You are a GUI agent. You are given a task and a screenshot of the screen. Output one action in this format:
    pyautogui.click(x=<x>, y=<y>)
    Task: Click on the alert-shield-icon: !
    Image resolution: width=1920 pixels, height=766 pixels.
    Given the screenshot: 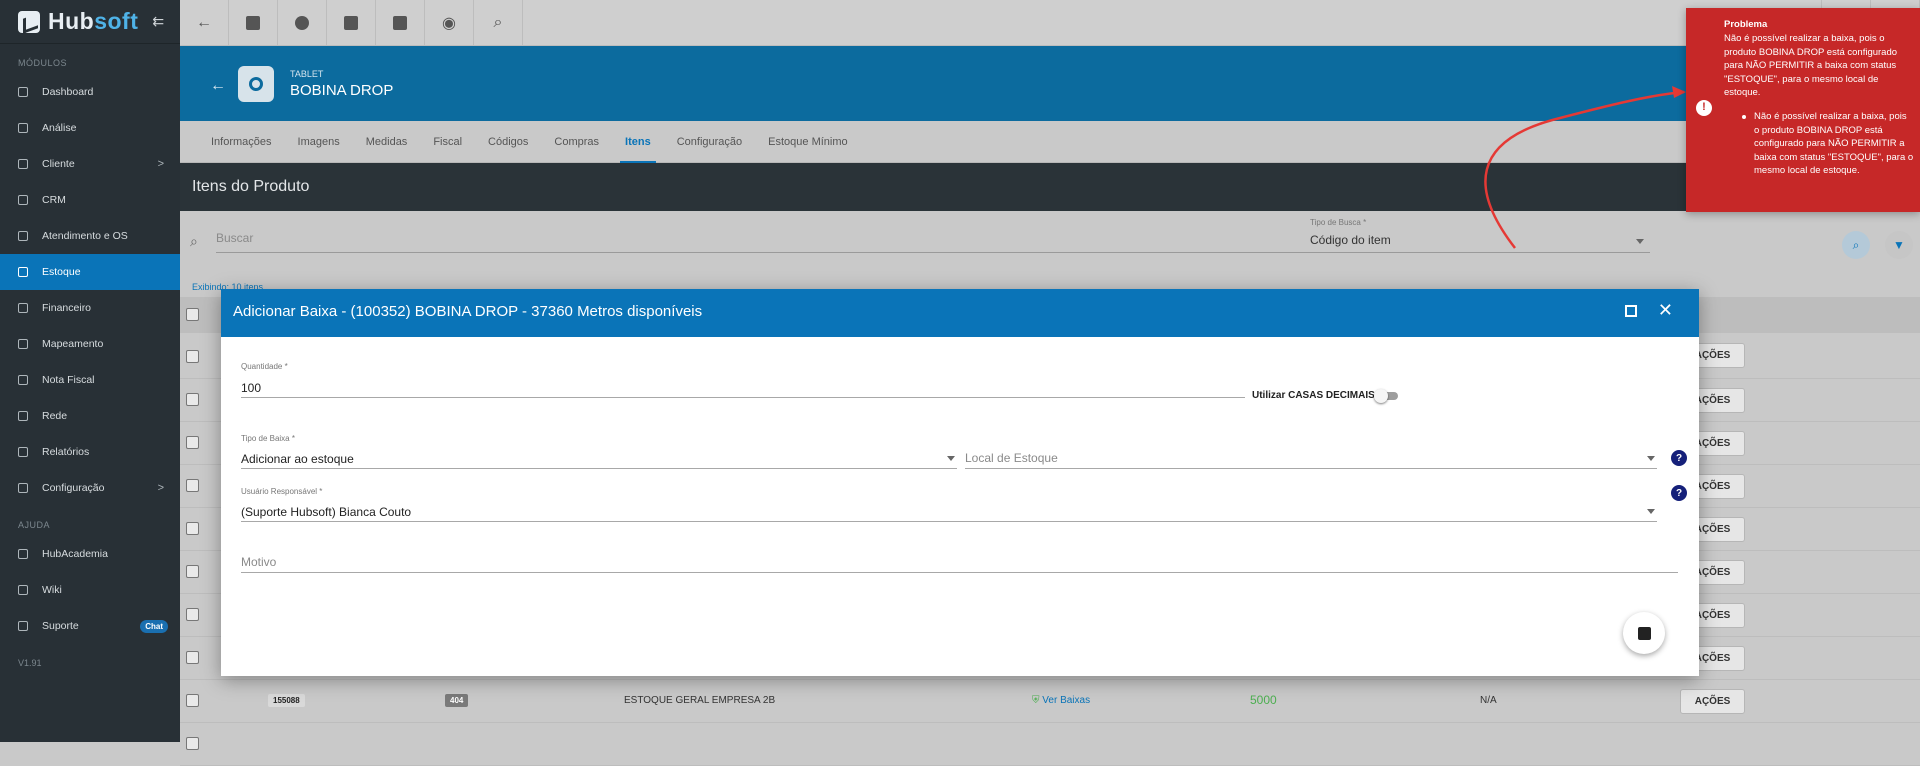 What is the action you would take?
    pyautogui.click(x=1704, y=108)
    